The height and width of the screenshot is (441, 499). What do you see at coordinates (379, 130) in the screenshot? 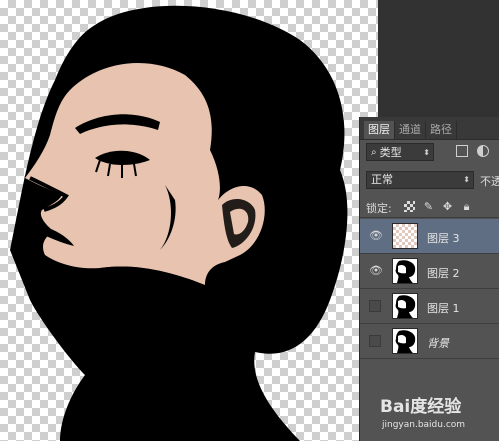
I see `tab-layers: 图层` at bounding box center [379, 130].